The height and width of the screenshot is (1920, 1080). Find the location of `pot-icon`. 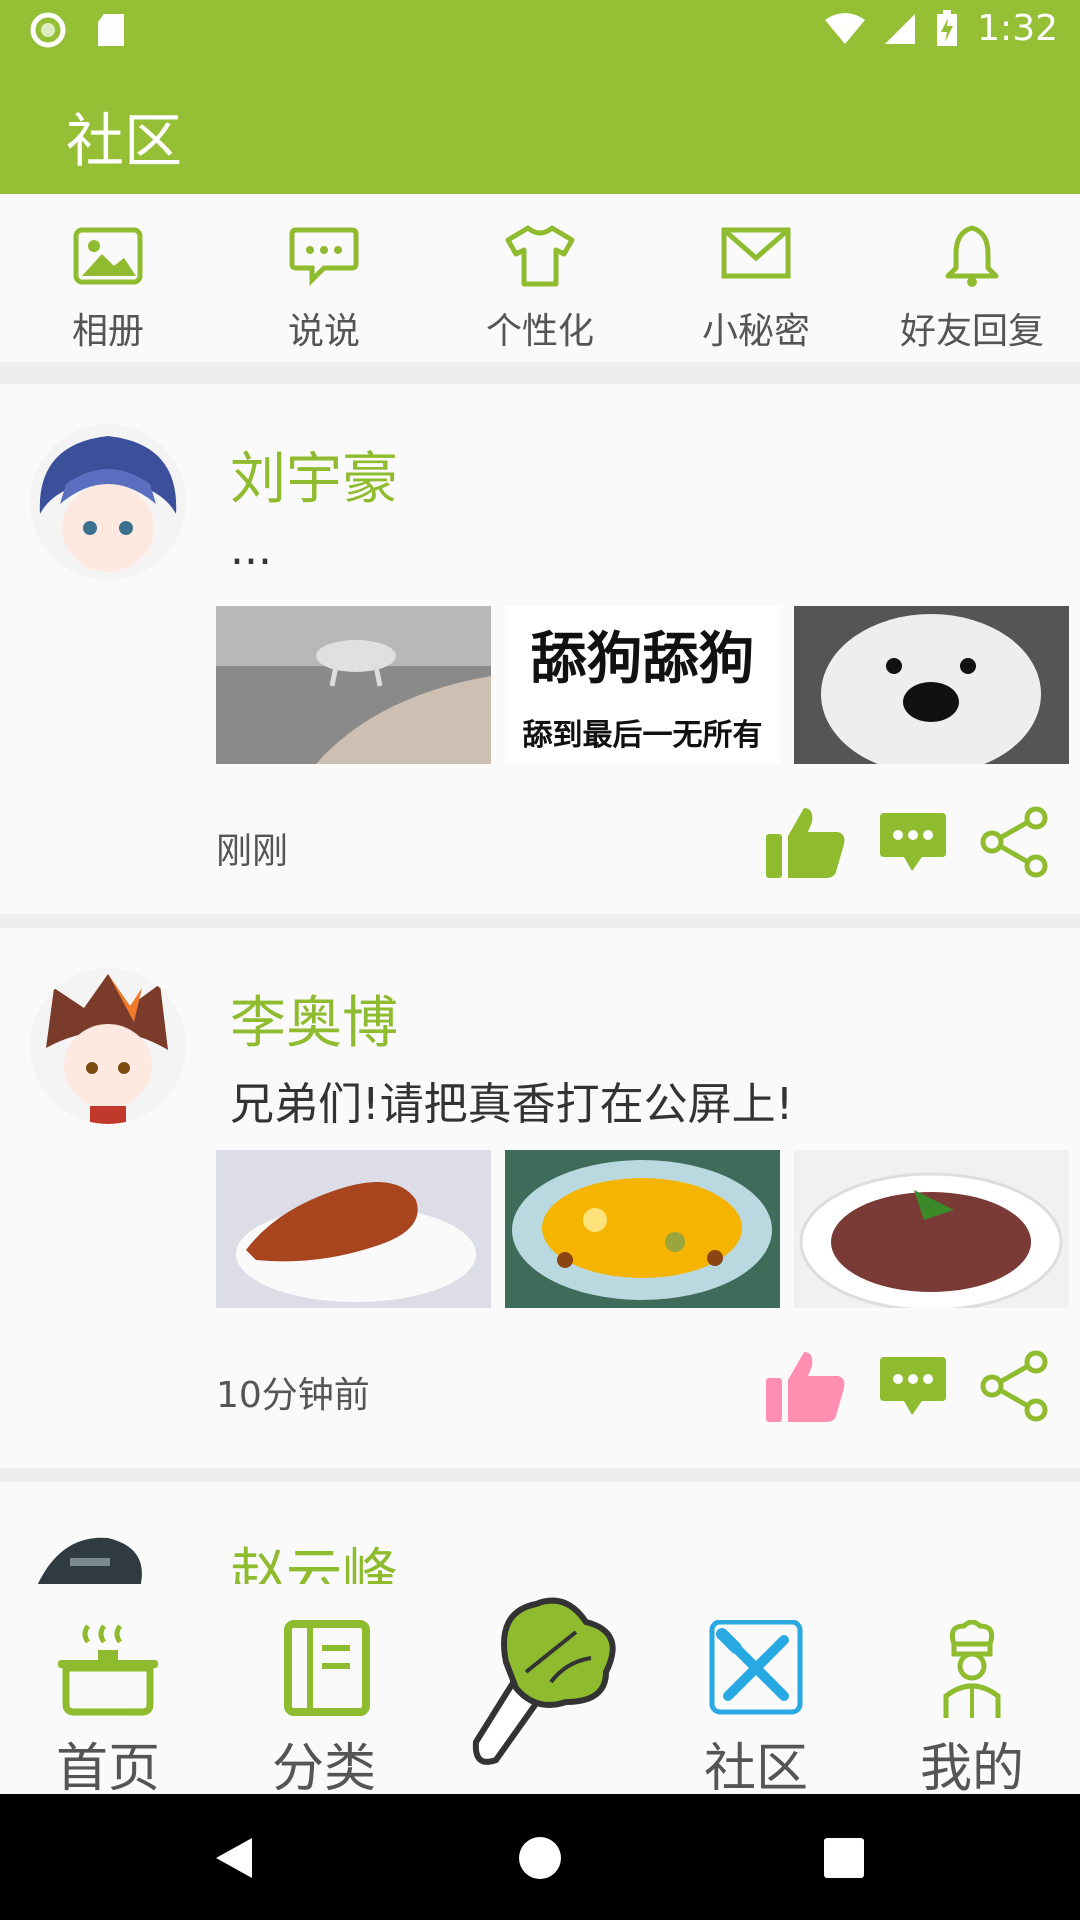

pot-icon is located at coordinates (108, 1670).